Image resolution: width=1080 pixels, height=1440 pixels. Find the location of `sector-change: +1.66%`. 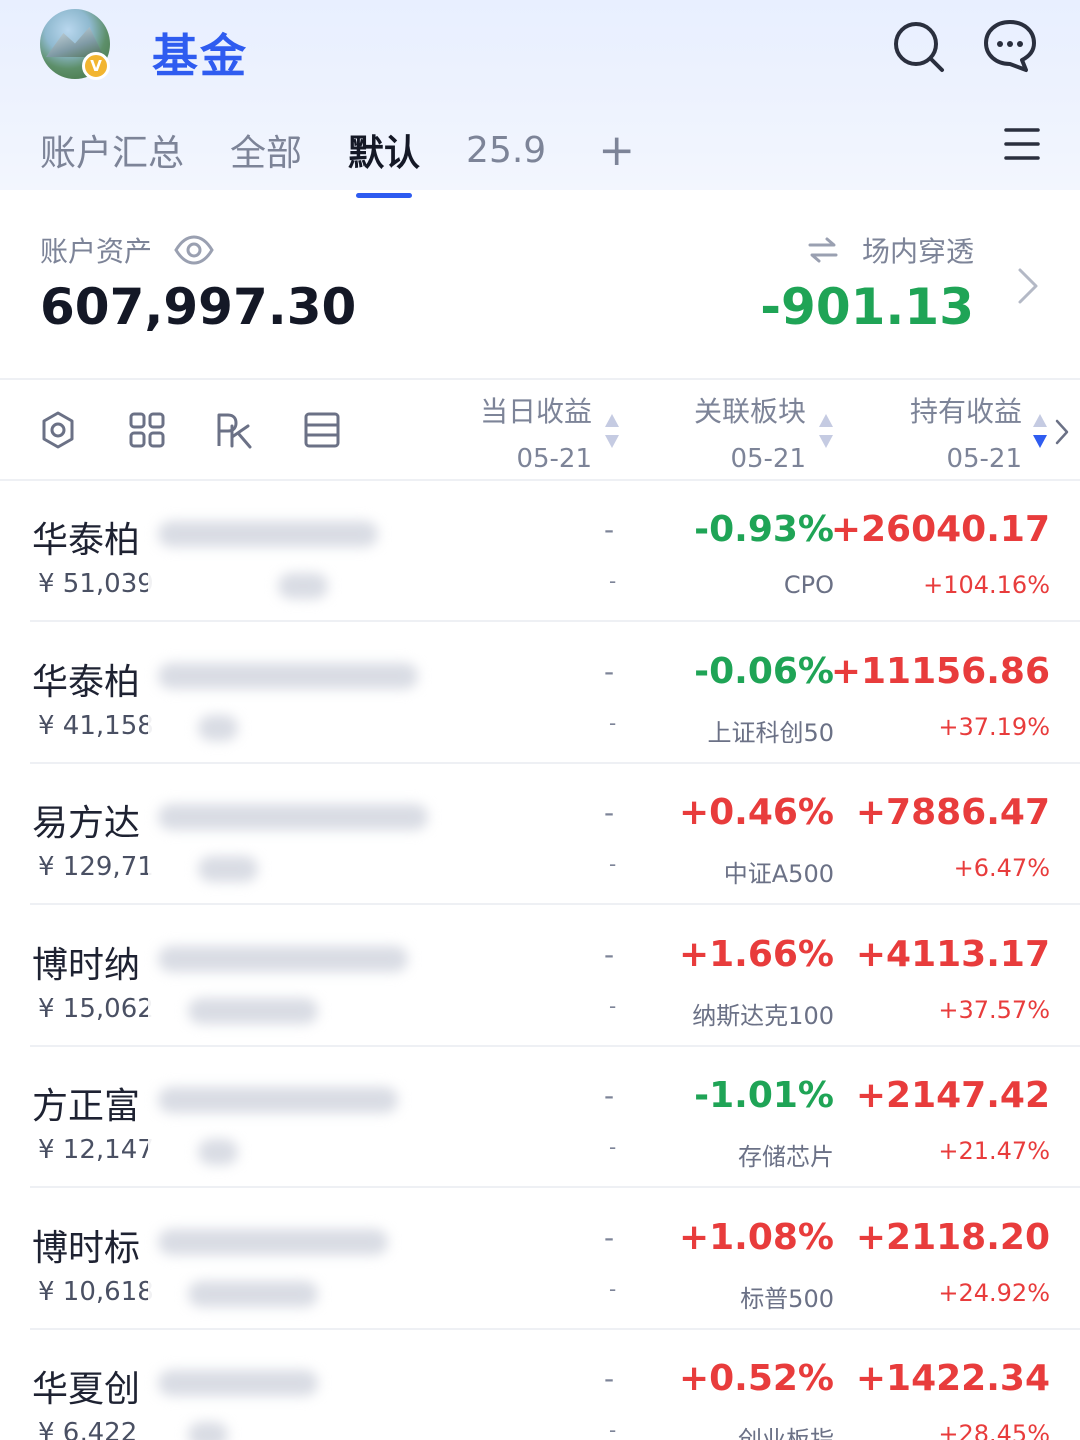

sector-change: +1.66% is located at coordinates (756, 954).